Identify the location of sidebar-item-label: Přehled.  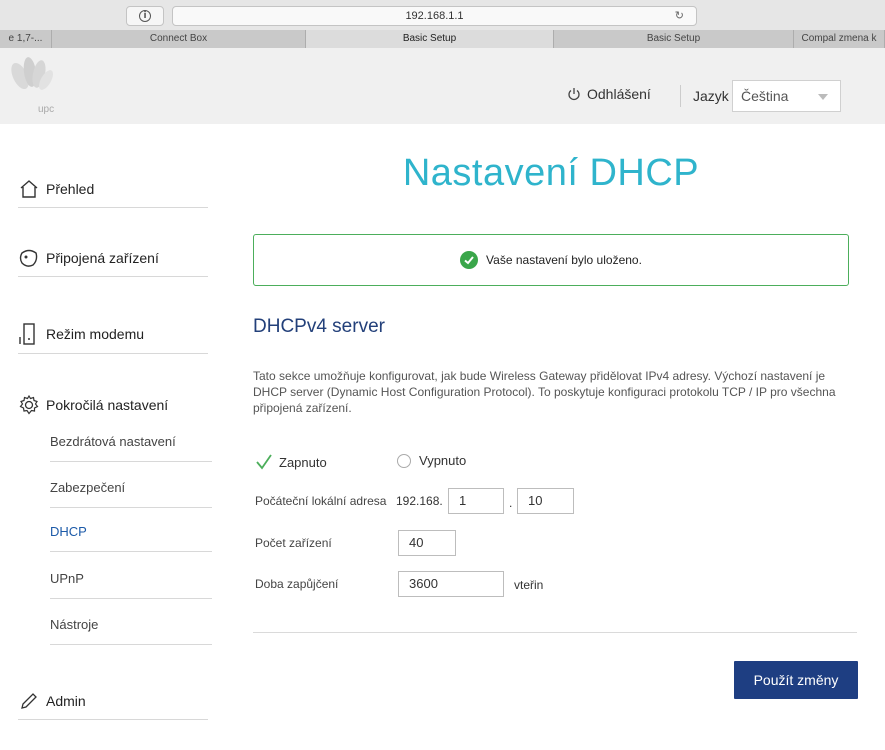
(70, 188).